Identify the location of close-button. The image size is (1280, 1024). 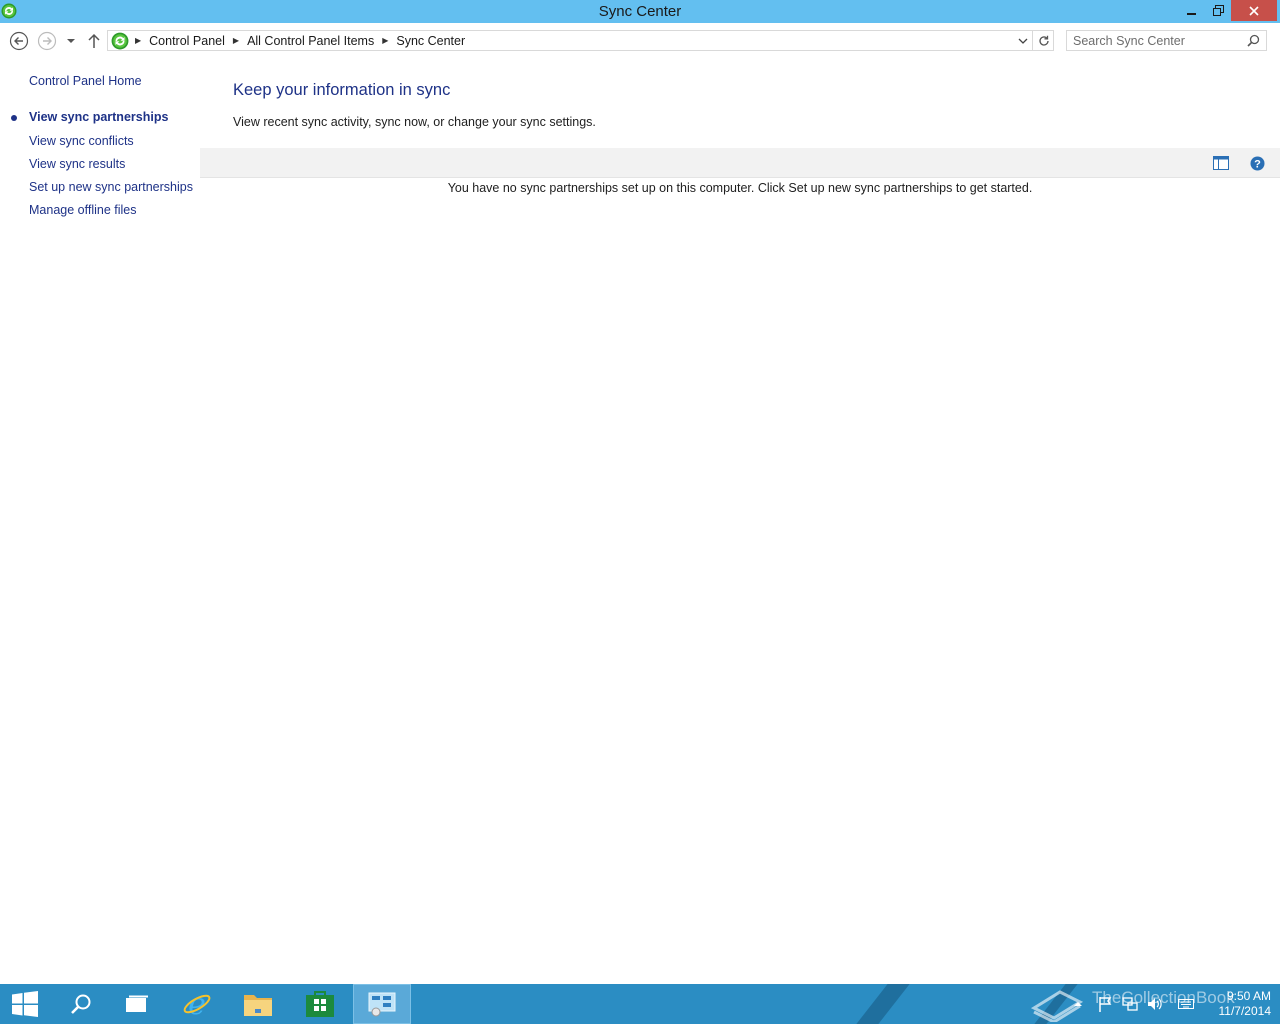
(1254, 10).